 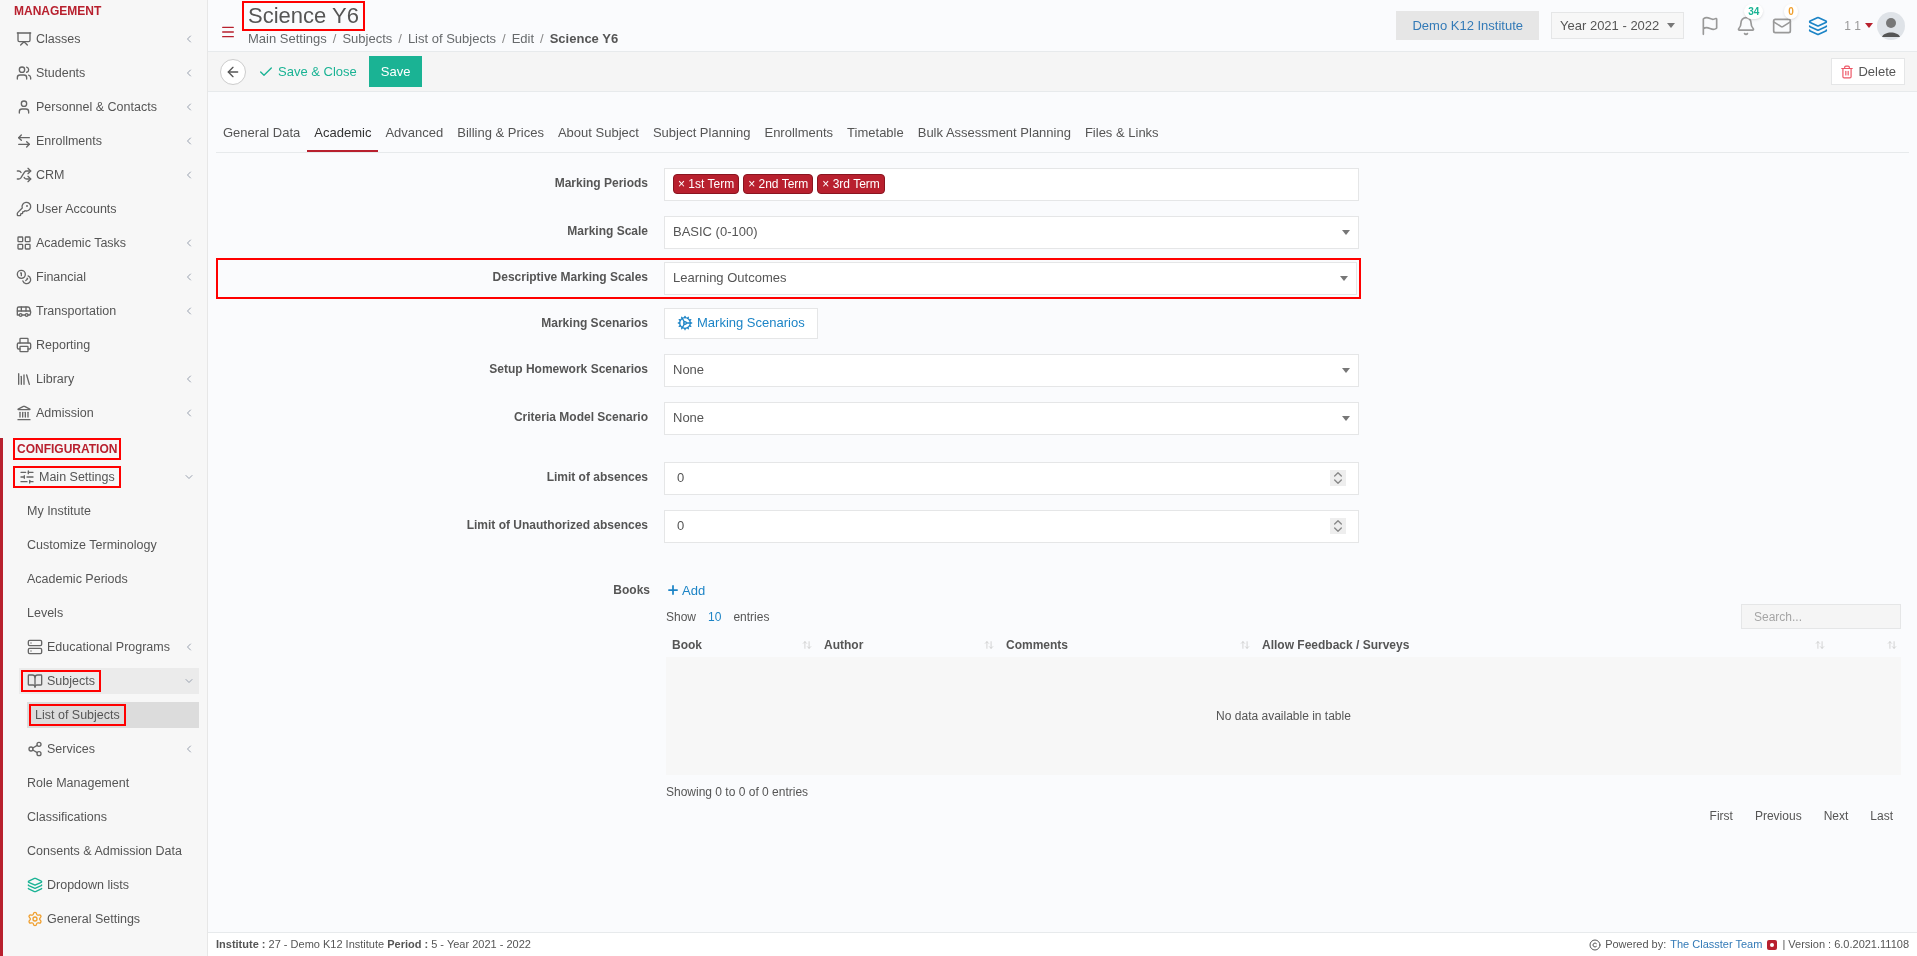 What do you see at coordinates (687, 645) in the screenshot?
I see `column-header: Book` at bounding box center [687, 645].